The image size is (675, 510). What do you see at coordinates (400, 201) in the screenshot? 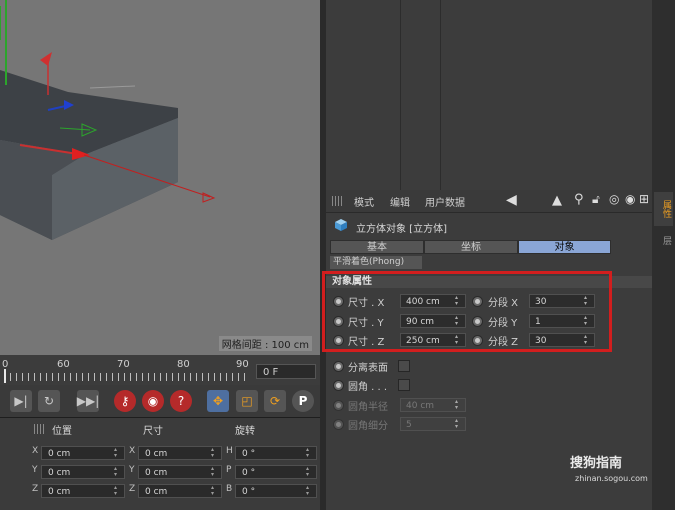
I see `menu-edit: 编辑` at bounding box center [400, 201].